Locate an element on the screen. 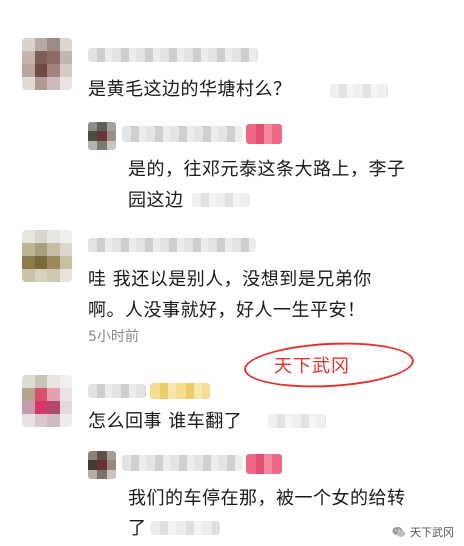 The image size is (464, 546). comment-text: 哇 我还以是别人，没想到是兄弟你 is located at coordinates (230, 279).